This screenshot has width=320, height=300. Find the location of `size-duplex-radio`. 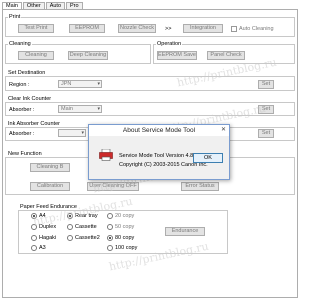

size-duplex-radio is located at coordinates (34, 227).